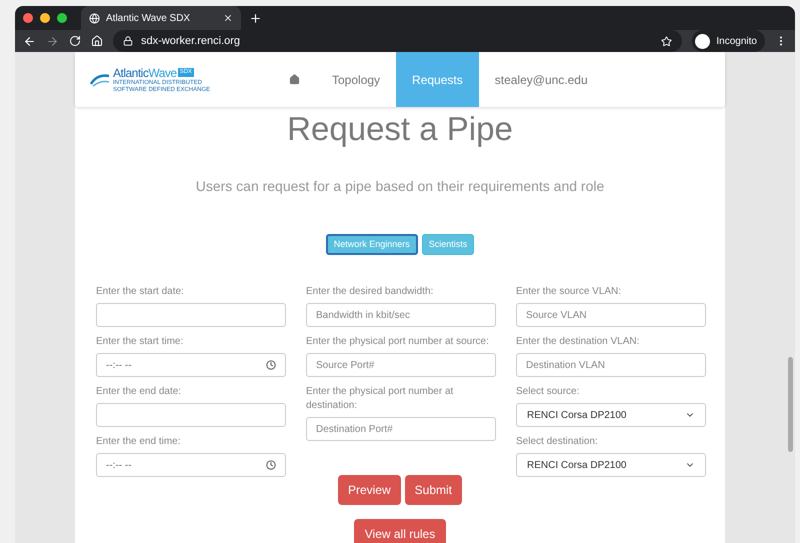 The width and height of the screenshot is (800, 543). I want to click on nav-link: Requests, so click(437, 79).